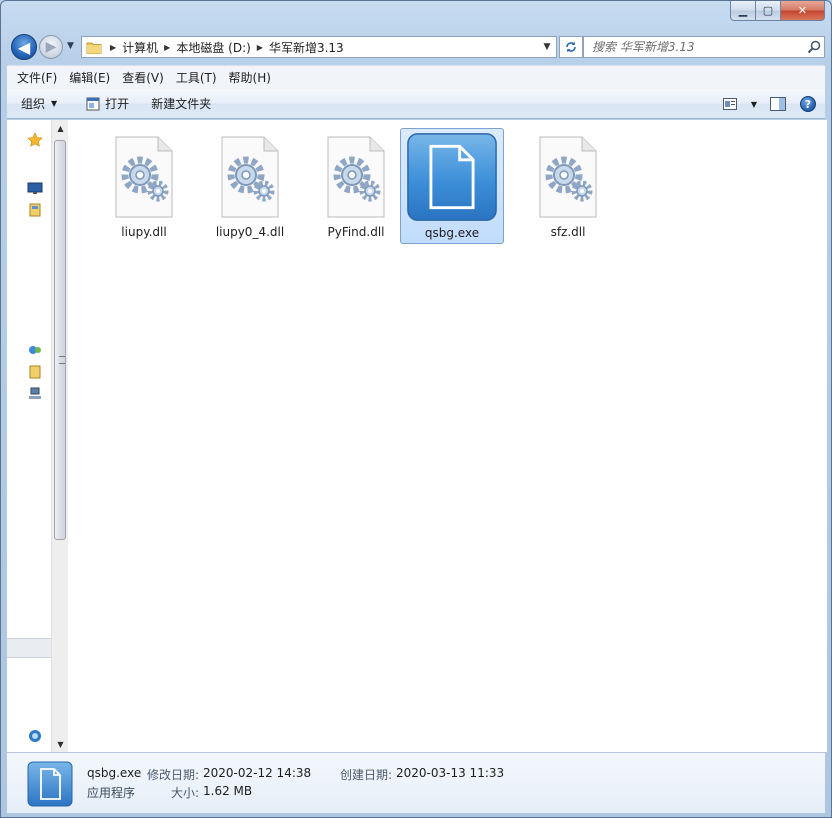 This screenshot has width=832, height=818. I want to click on scrollbar-grip-icon, so click(62, 360).